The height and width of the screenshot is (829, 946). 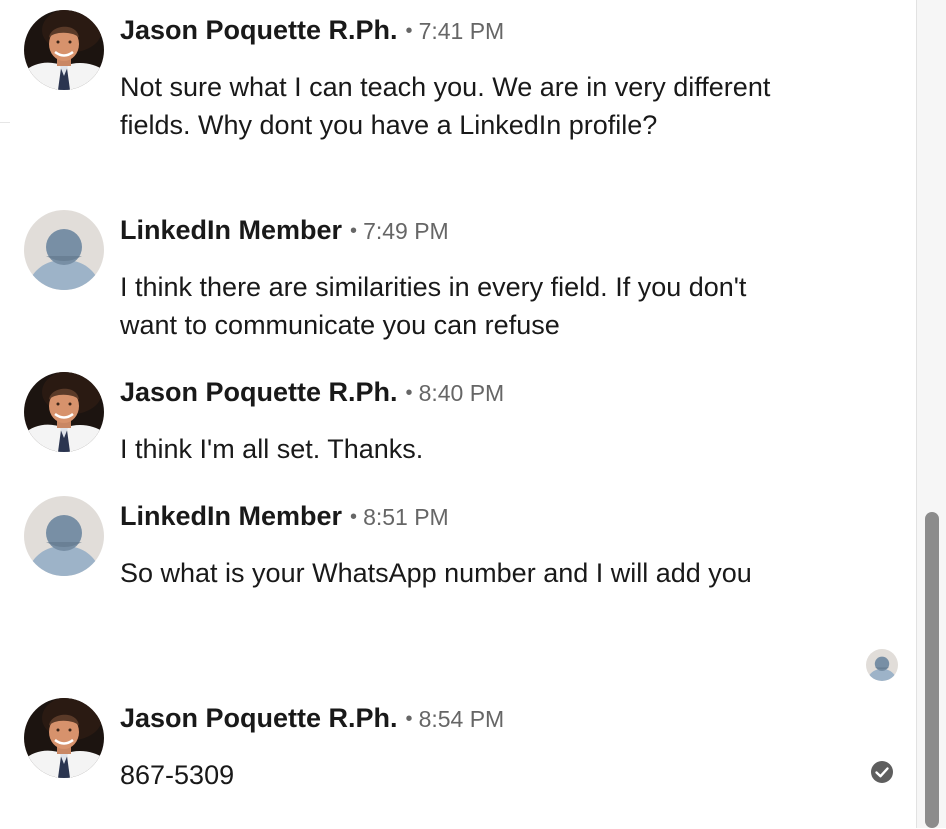 What do you see at coordinates (461, 31) in the screenshot?
I see `timestamp: 7:41 PM` at bounding box center [461, 31].